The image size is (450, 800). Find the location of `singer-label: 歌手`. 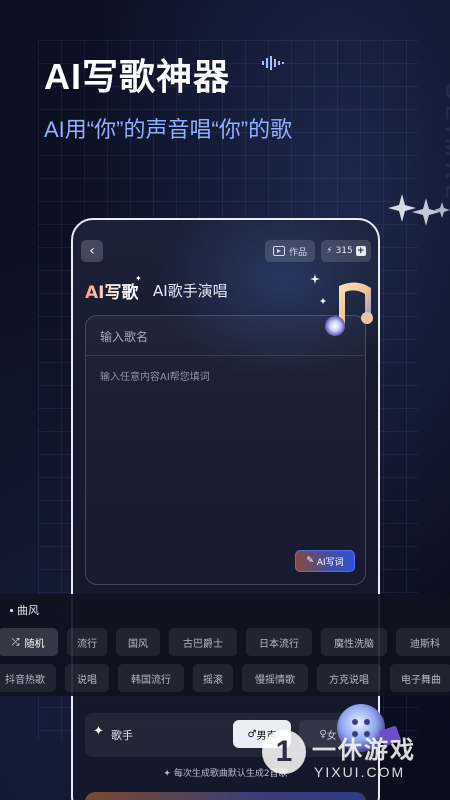

singer-label: 歌手 is located at coordinates (122, 735).